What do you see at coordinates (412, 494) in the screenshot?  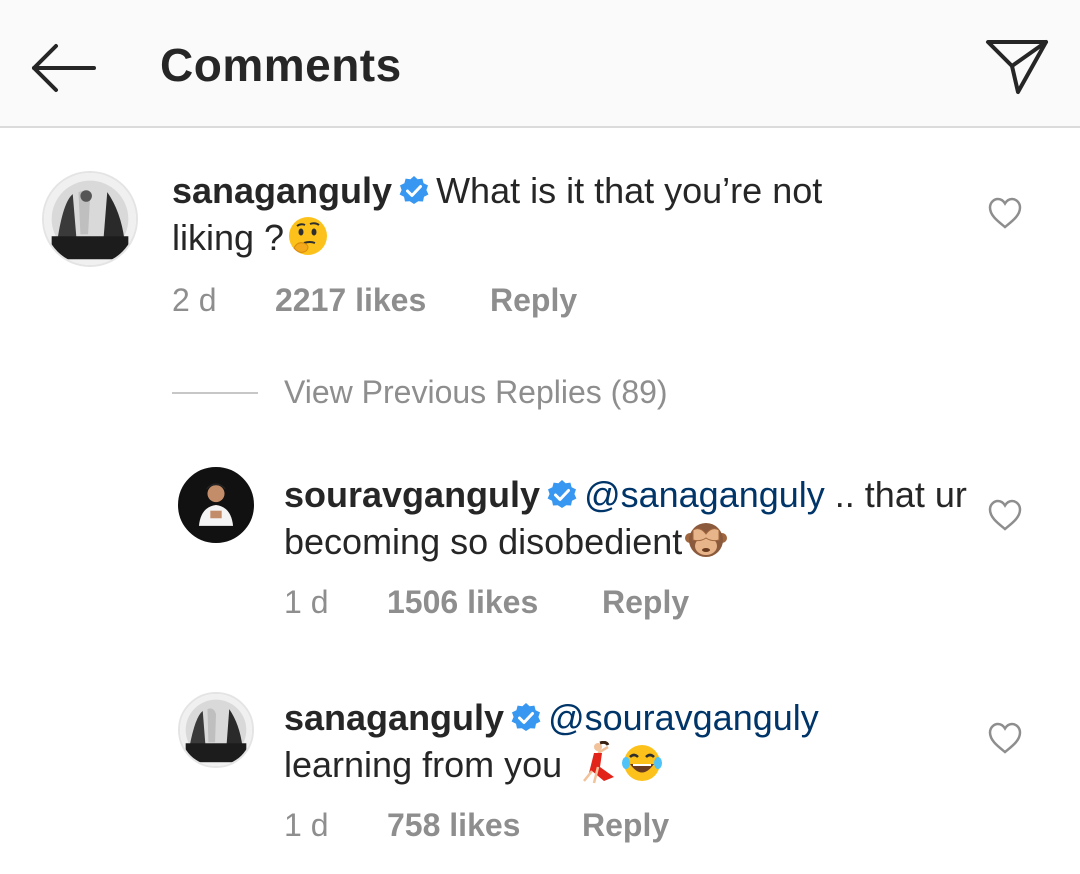 I see `username: souravganguly` at bounding box center [412, 494].